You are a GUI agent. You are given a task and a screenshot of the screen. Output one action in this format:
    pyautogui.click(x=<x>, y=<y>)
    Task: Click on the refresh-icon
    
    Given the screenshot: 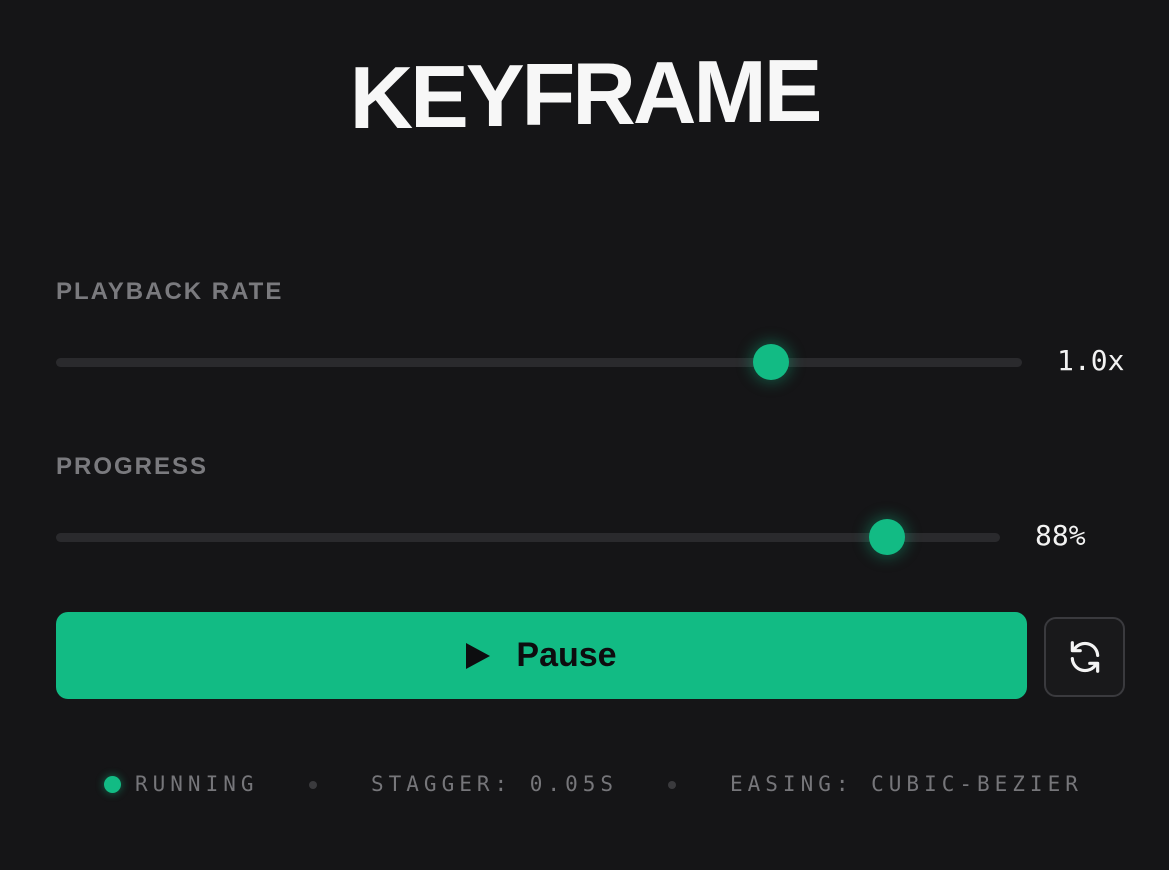 What is the action you would take?
    pyautogui.click(x=1084, y=657)
    